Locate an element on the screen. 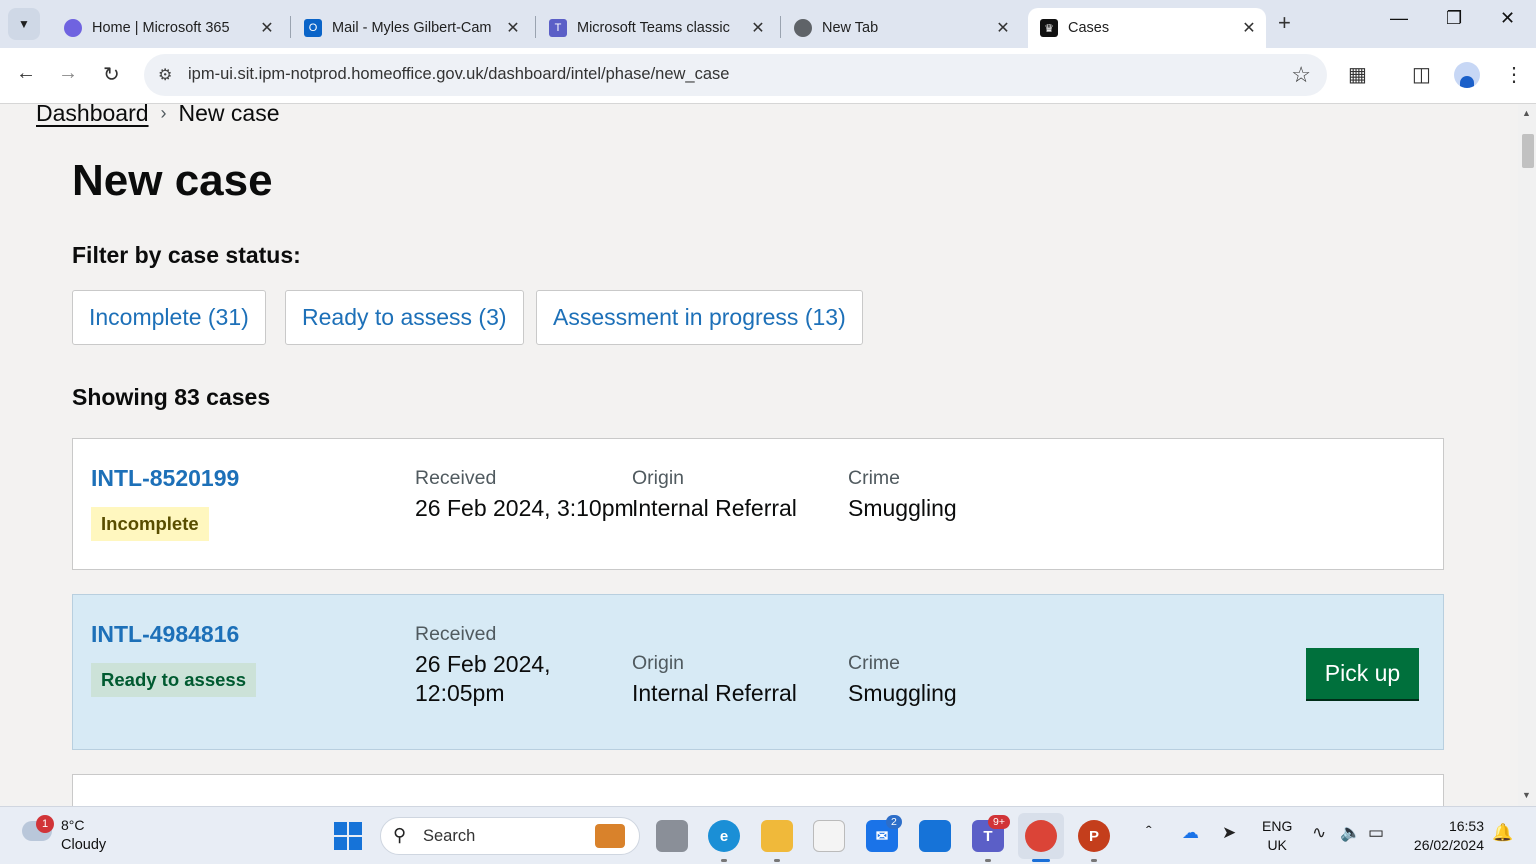 The width and height of the screenshot is (1536, 864). notification-bell-icon: 🔔 is located at coordinates (1502, 833).